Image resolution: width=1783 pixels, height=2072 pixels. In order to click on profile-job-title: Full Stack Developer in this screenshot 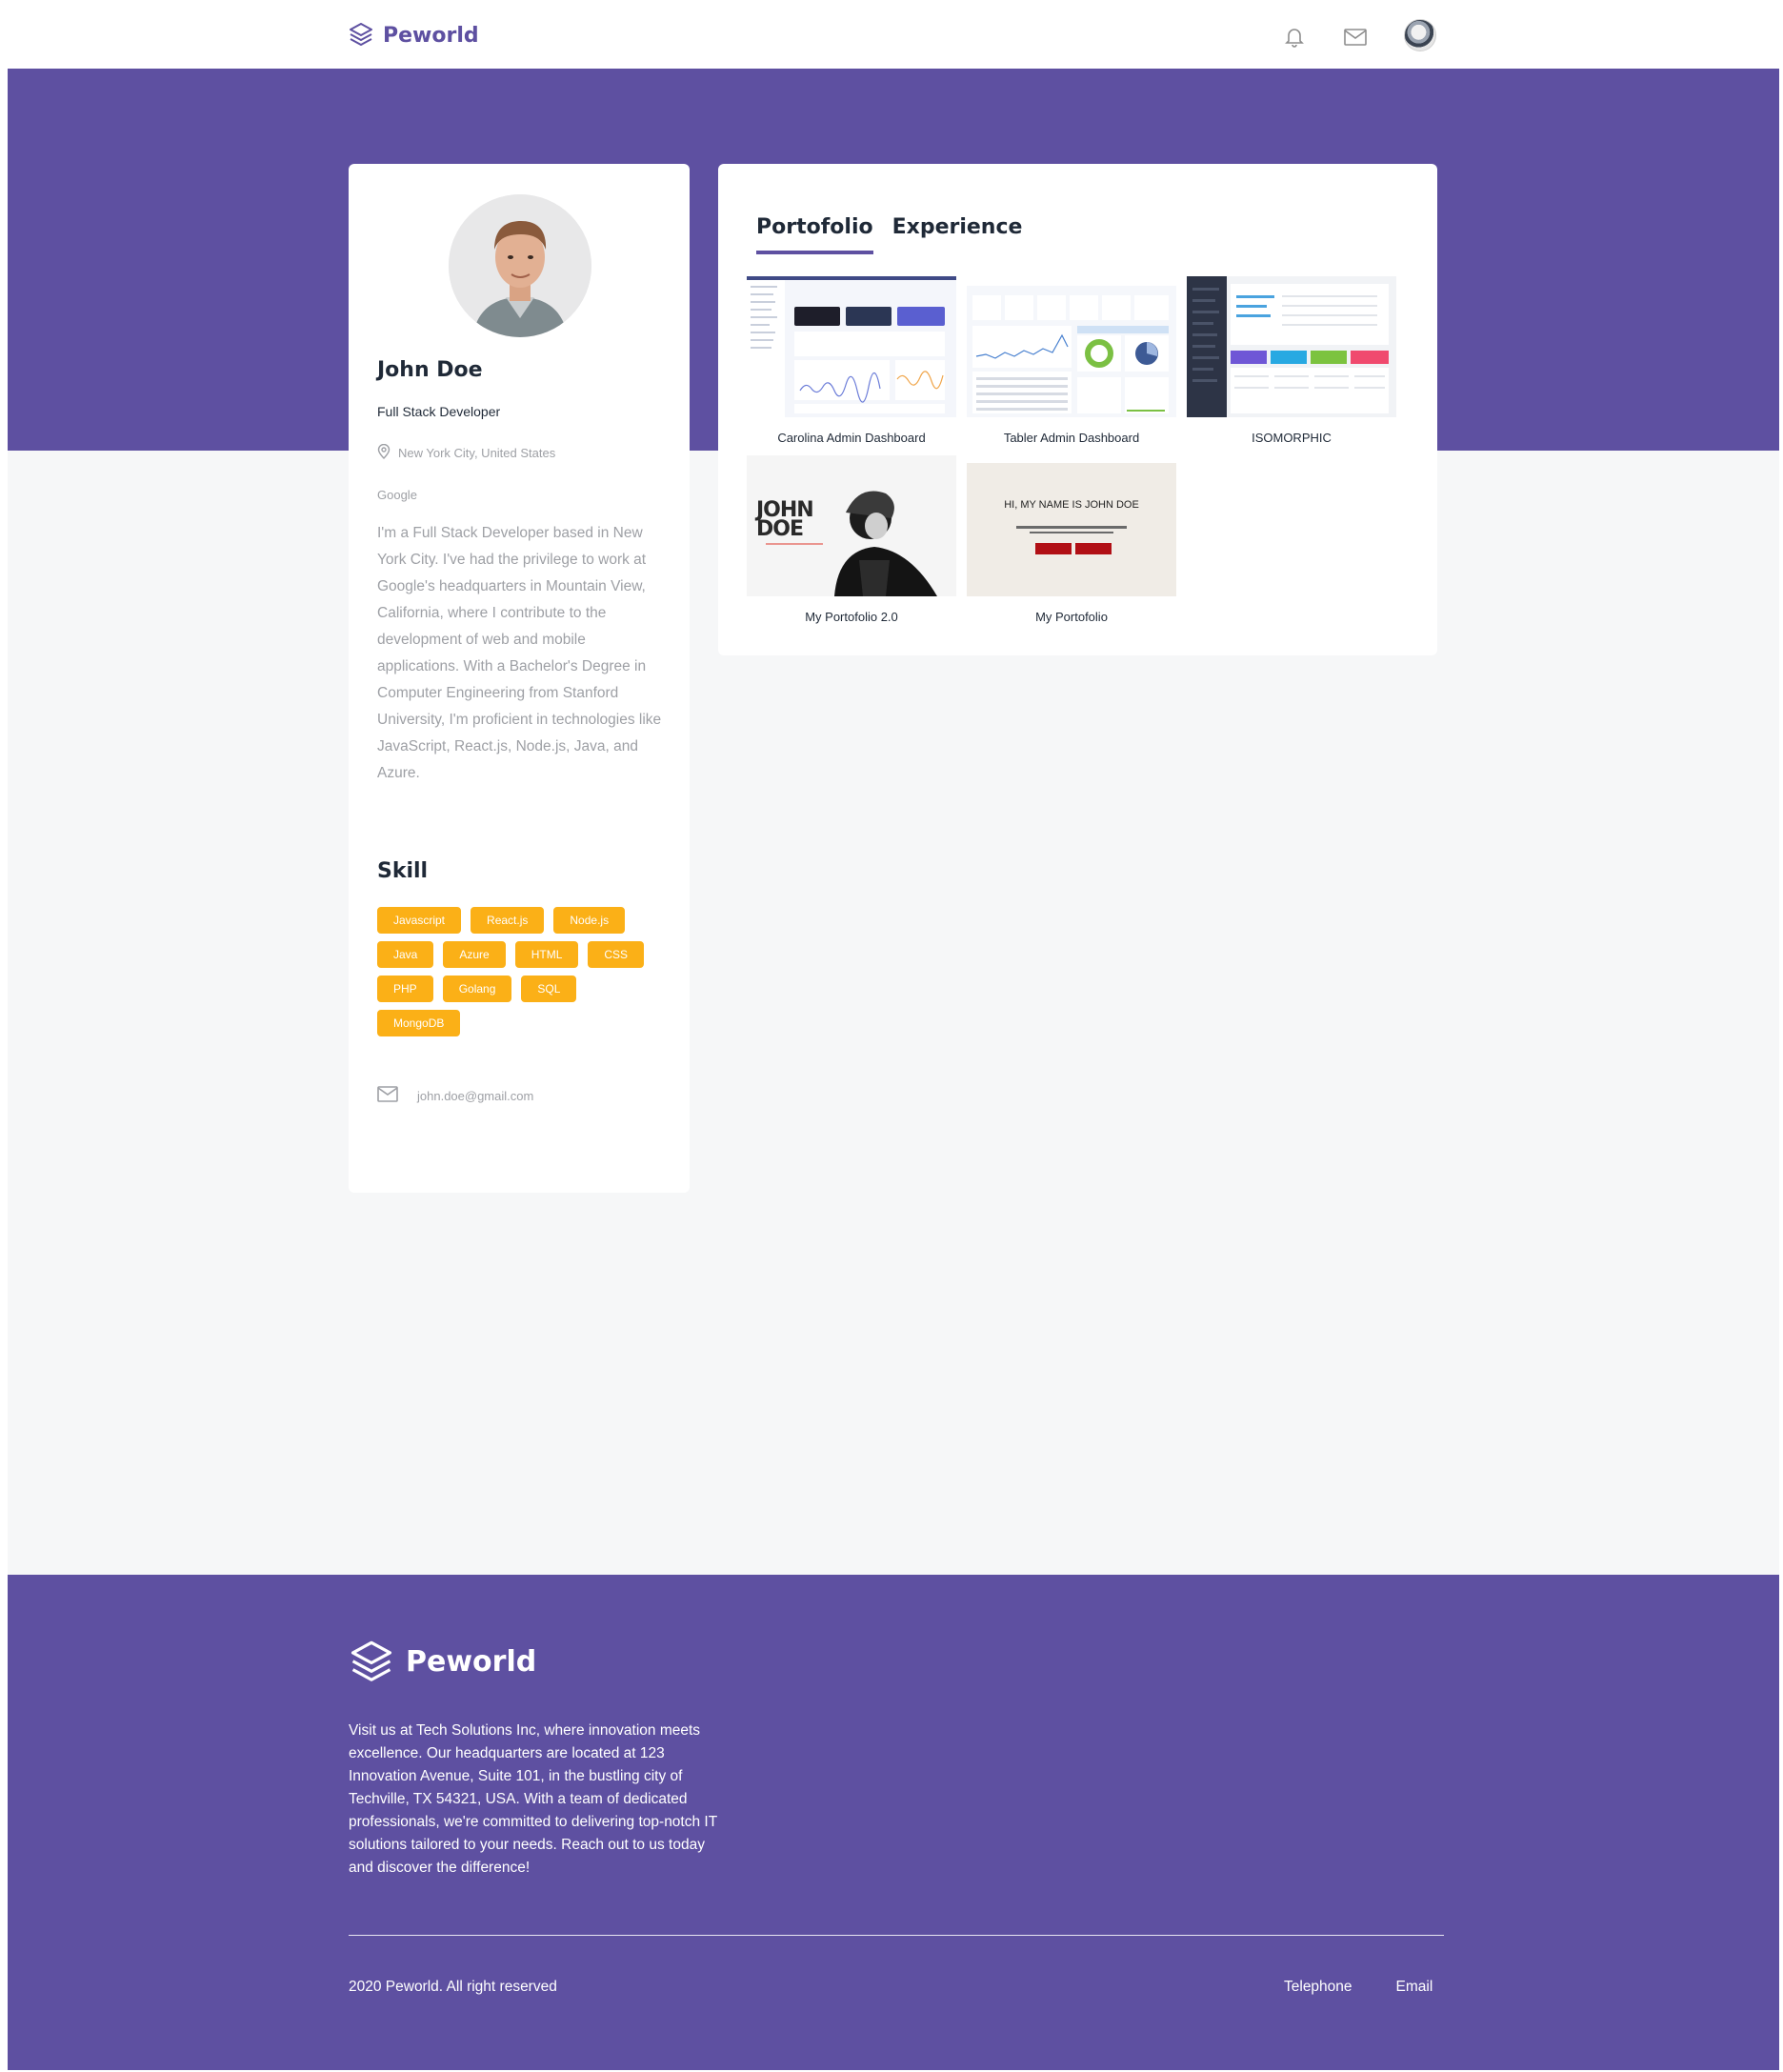, I will do `click(439, 411)`.